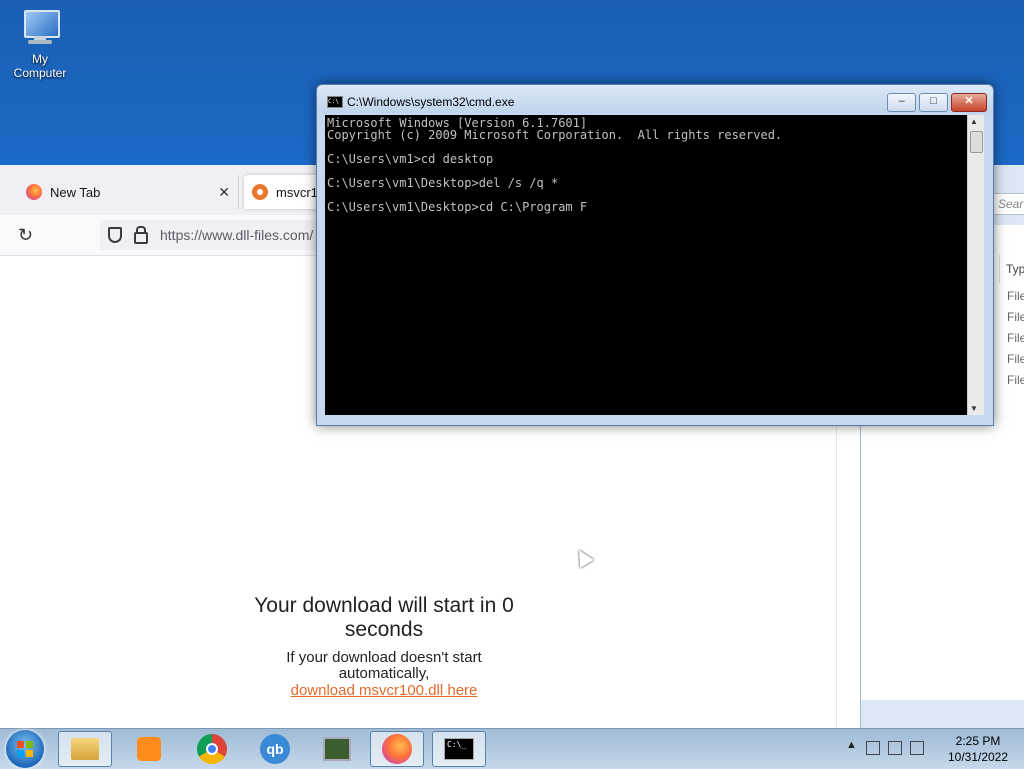  Describe the element at coordinates (978, 757) in the screenshot. I see `date-text: 10/31/2022` at that location.